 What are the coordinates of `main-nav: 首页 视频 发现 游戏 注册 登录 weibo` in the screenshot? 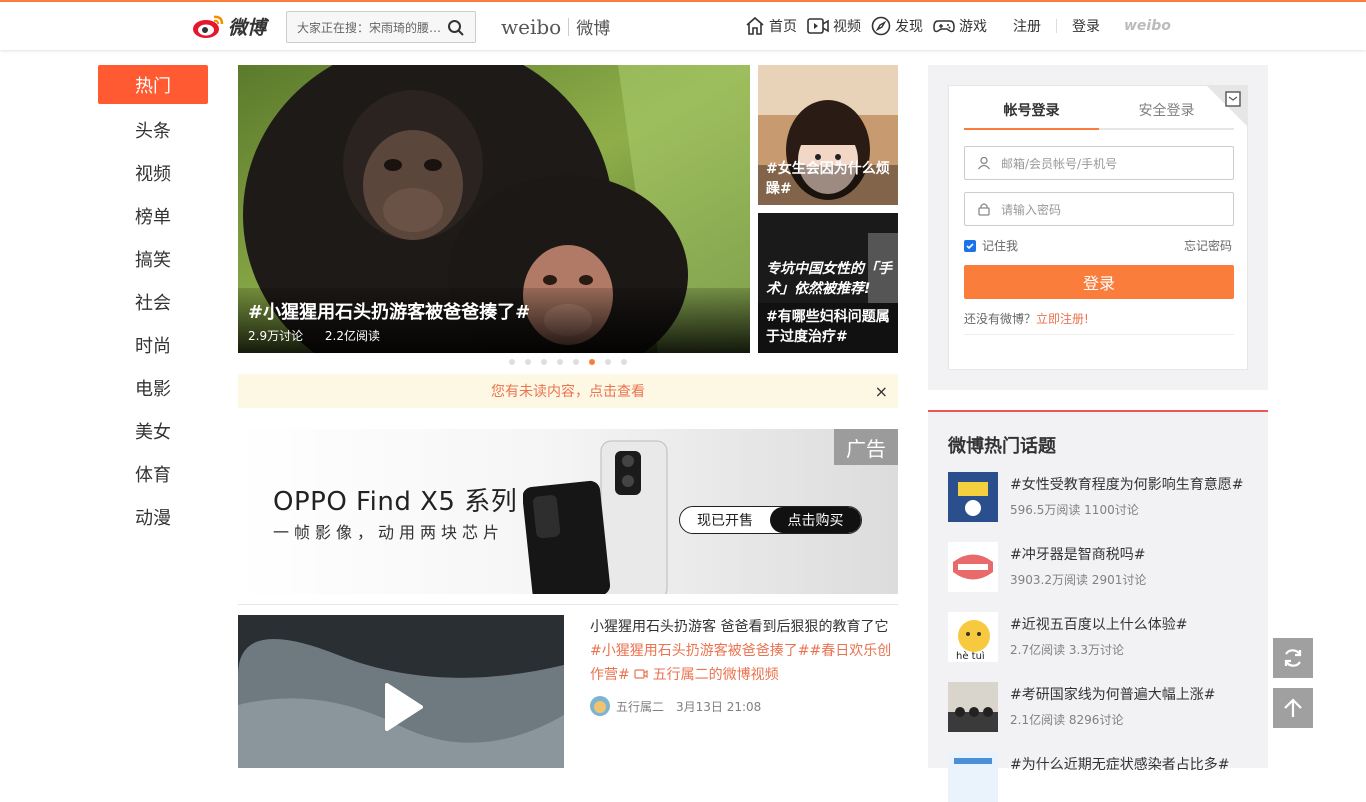 It's located at (958, 26).